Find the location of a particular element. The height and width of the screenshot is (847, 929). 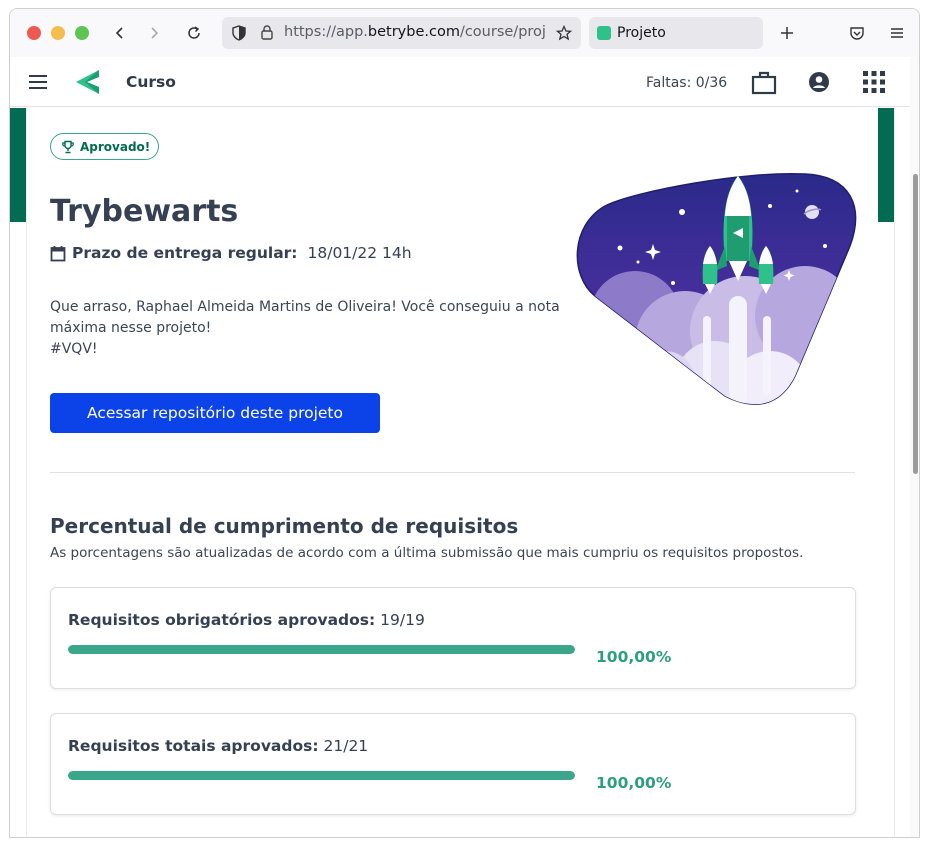

status-badge: Aprovado! is located at coordinates (105, 146).